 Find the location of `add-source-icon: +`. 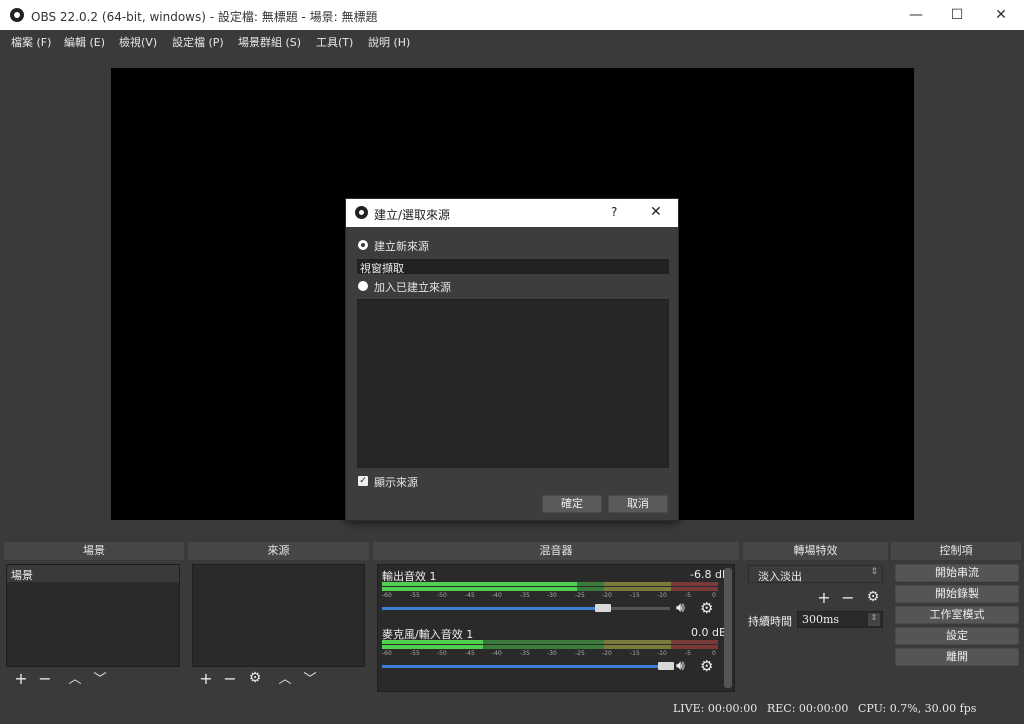

add-source-icon: + is located at coordinates (206, 679).